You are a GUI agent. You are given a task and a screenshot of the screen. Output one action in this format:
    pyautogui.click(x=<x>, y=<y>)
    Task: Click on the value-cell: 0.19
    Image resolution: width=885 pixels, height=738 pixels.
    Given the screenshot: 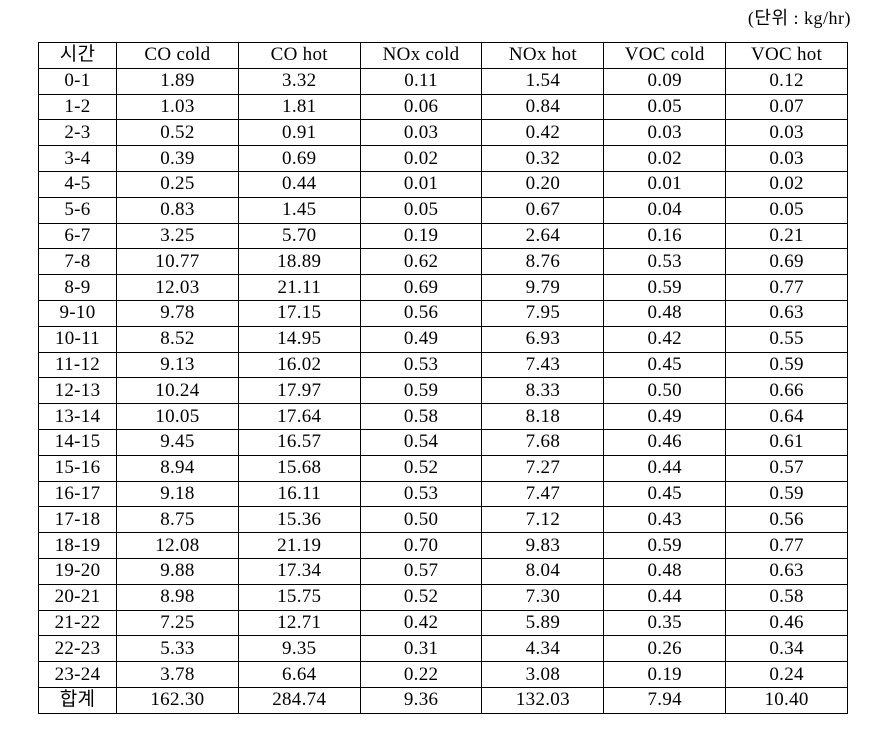 What is the action you would take?
    pyautogui.click(x=665, y=674)
    